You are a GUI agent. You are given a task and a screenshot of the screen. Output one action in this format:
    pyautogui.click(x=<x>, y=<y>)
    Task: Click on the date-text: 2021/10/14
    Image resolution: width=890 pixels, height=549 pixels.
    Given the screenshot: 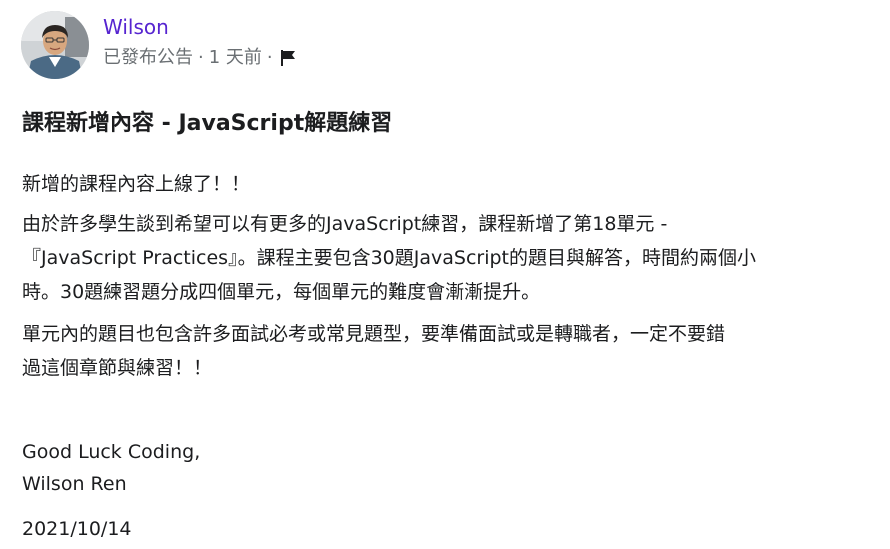 What is the action you would take?
    pyautogui.click(x=77, y=529)
    